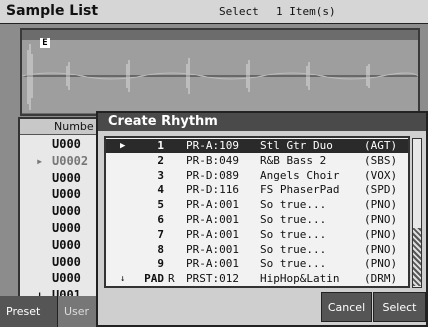 Image resolution: width=428 pixels, height=327 pixels. I want to click on tab-preset: Preset, so click(29, 311).